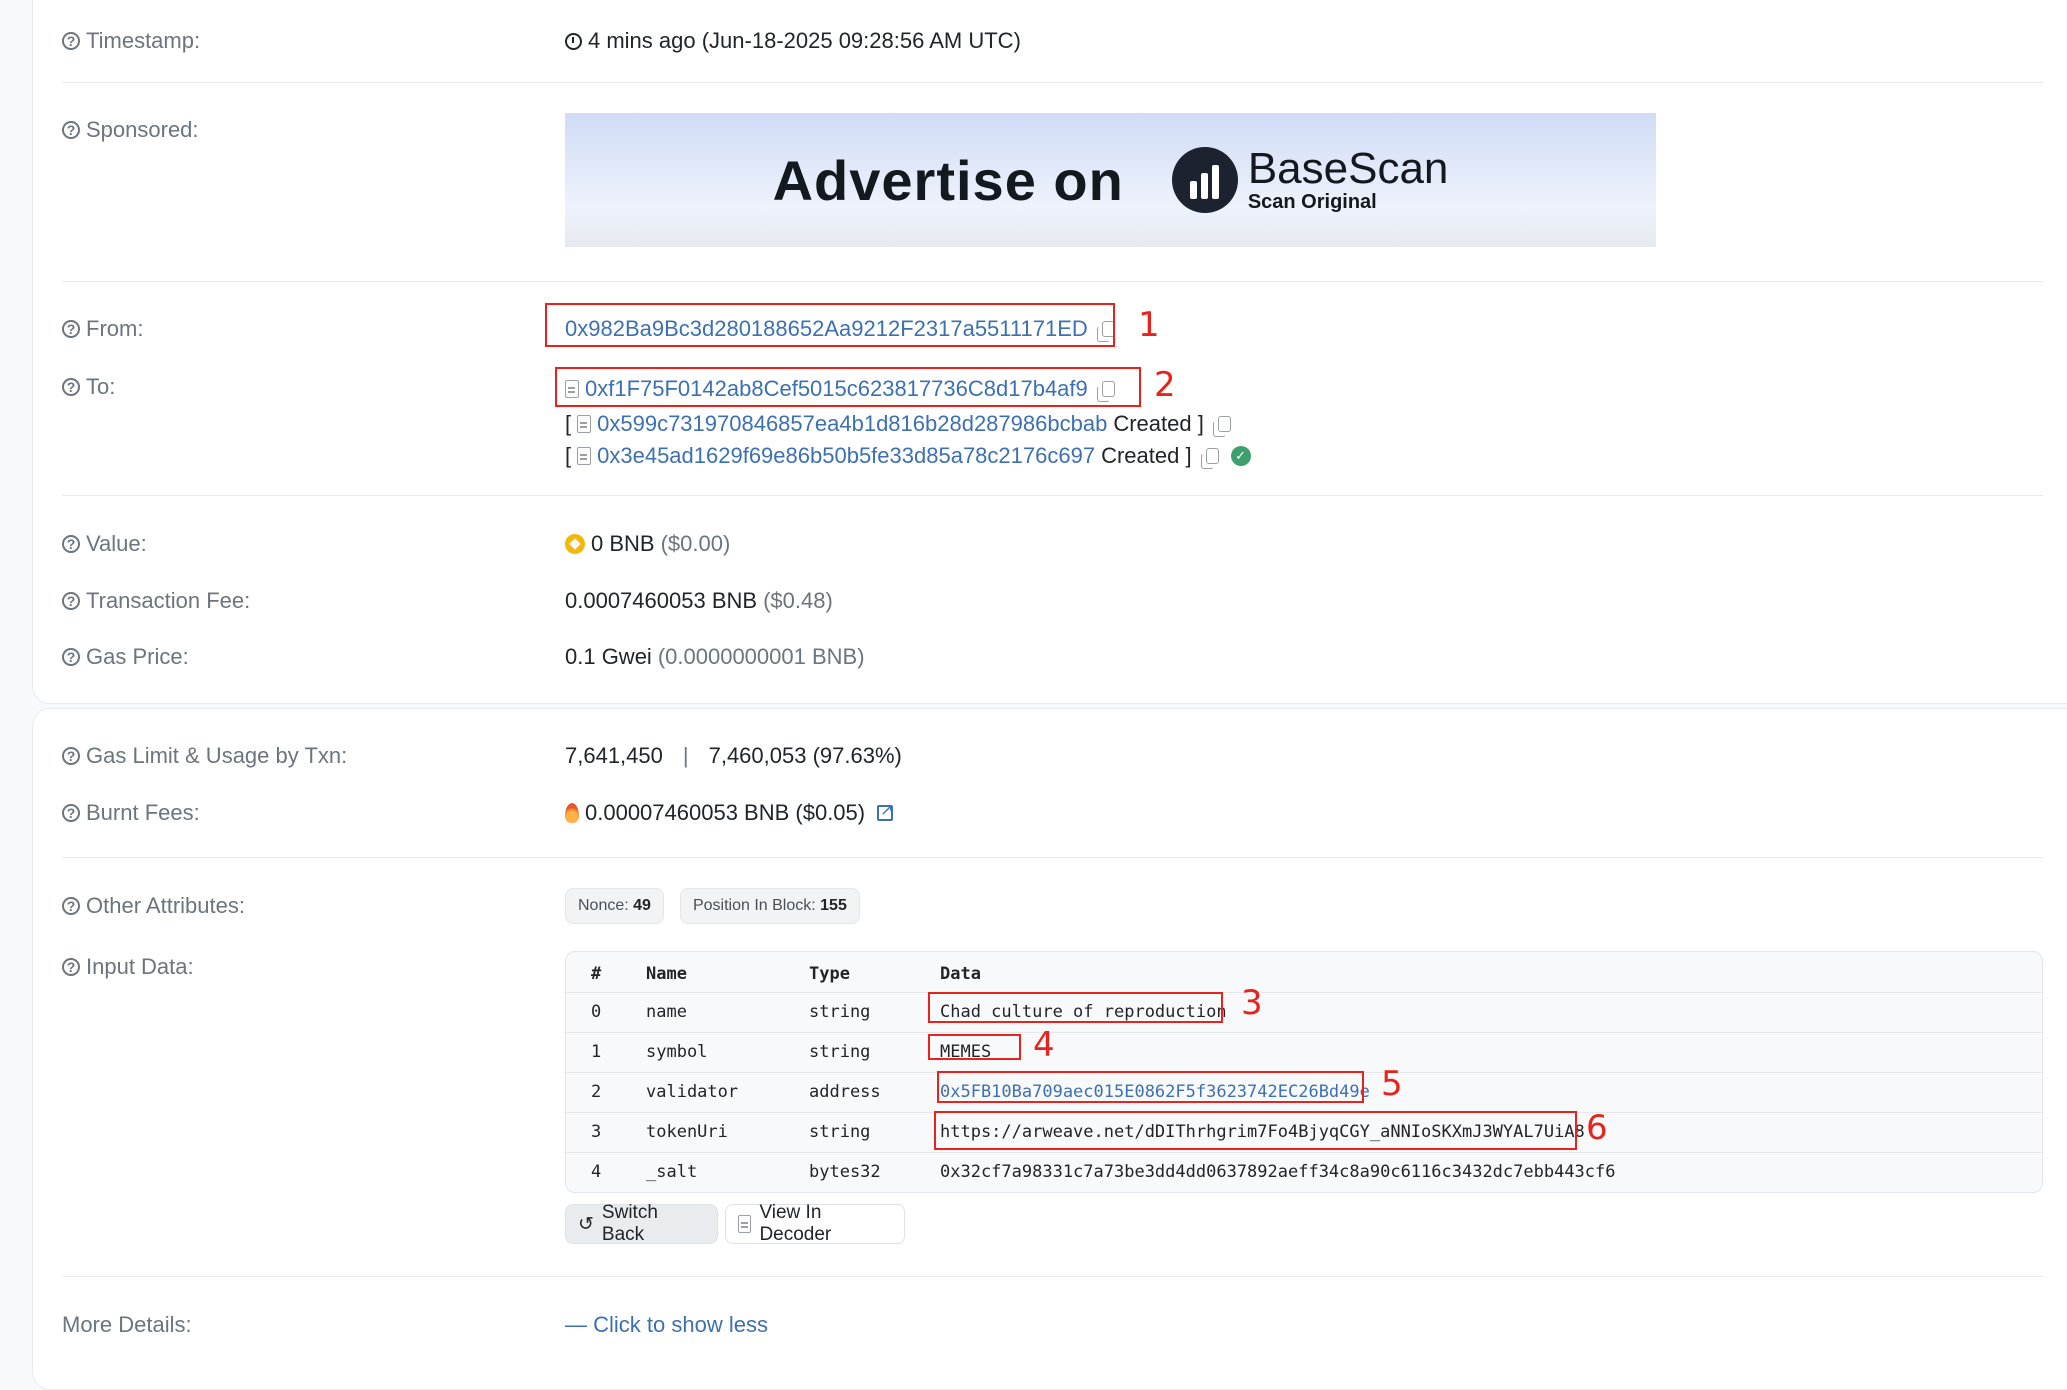 This screenshot has height=1390, width=2067. Describe the element at coordinates (1165, 385) in the screenshot. I see `annotation-number-2: 2` at that location.